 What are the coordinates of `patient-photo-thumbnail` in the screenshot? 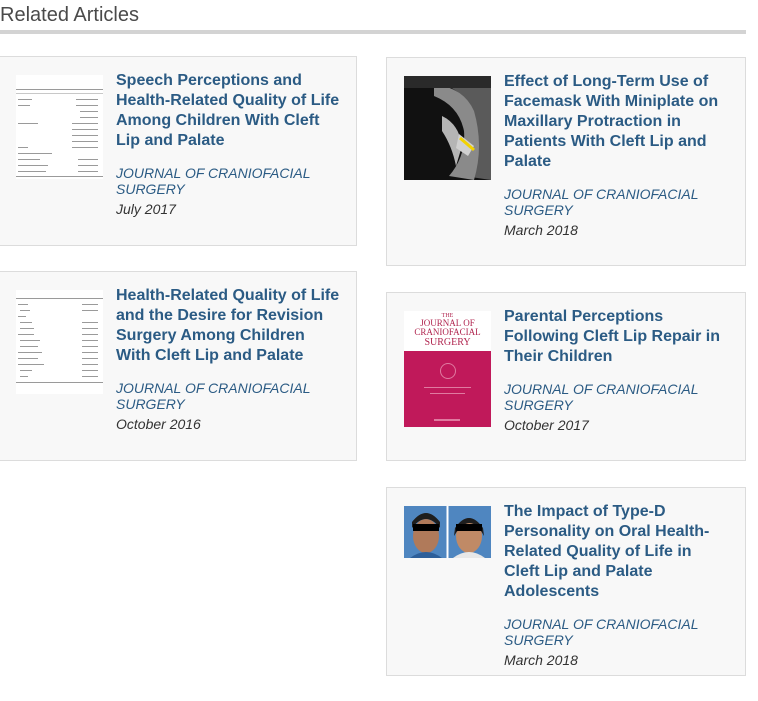 It's located at (447, 532).